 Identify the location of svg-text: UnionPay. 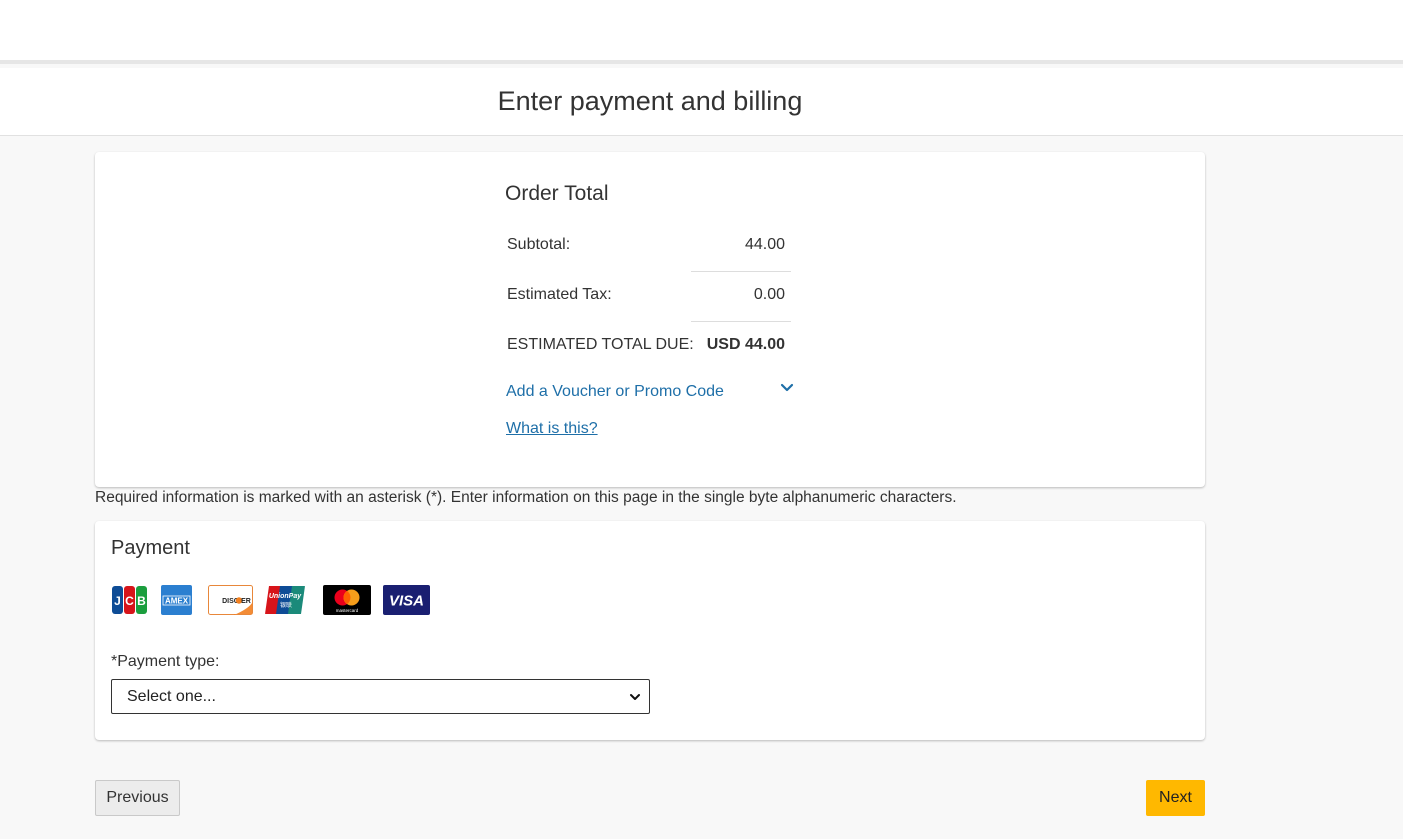
(285, 596).